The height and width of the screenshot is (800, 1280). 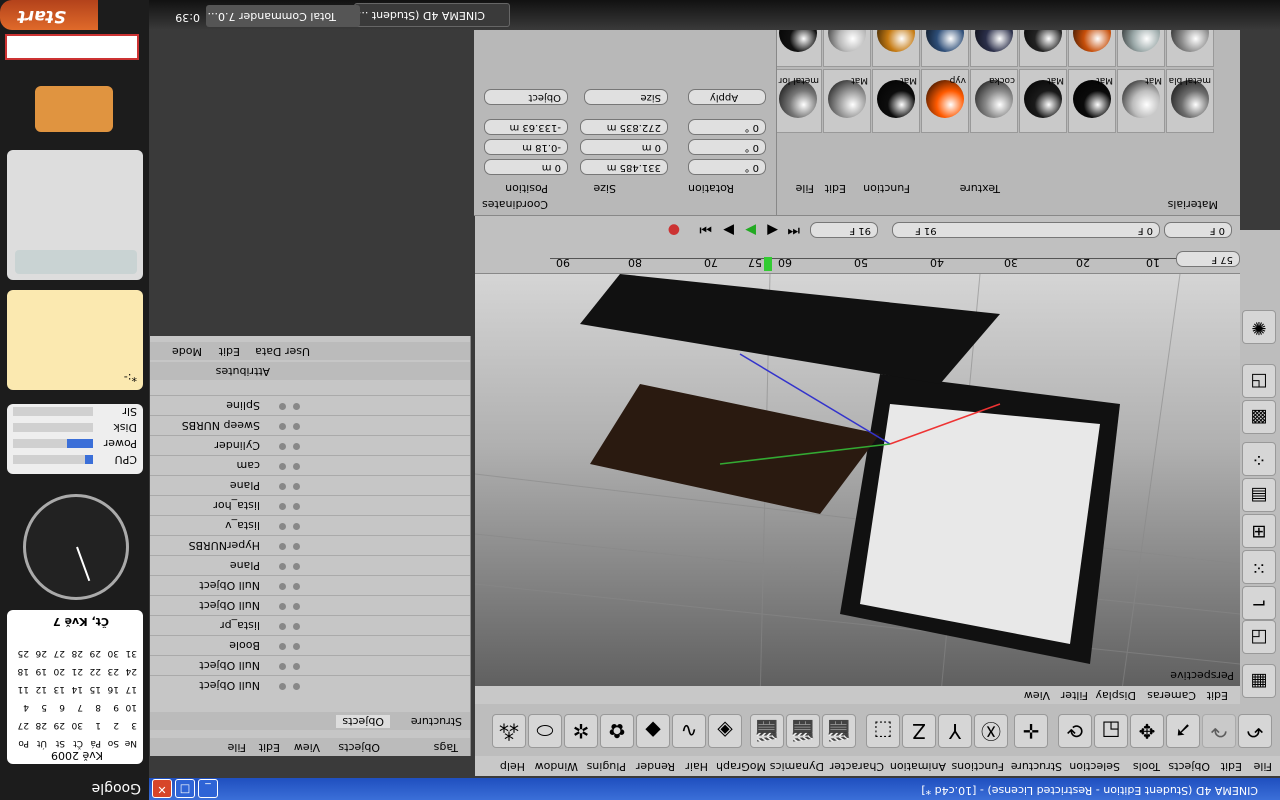 I want to click on calendar-date: 1, so click(x=98, y=725).